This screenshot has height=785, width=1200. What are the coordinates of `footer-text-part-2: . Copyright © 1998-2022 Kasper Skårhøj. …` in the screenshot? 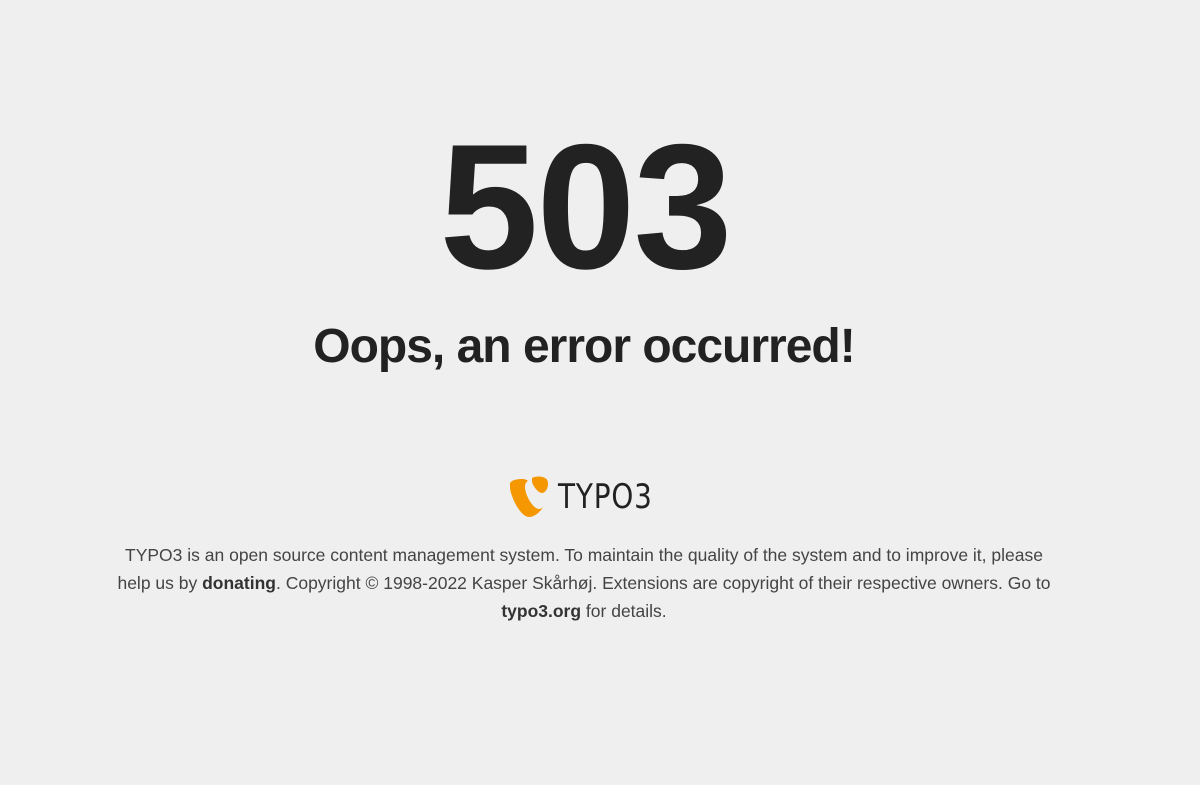 It's located at (663, 583).